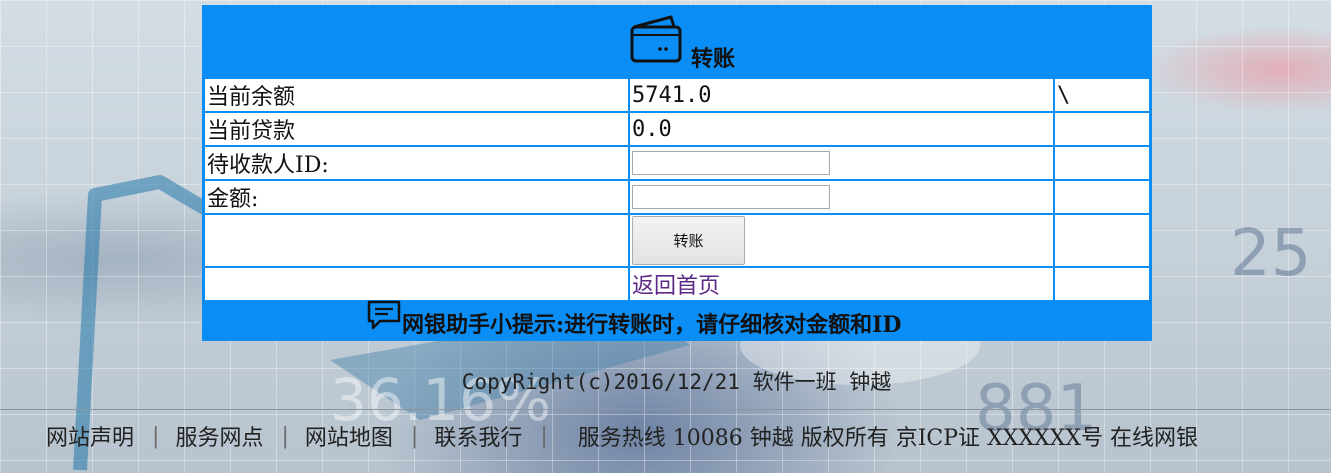 The height and width of the screenshot is (473, 1331). I want to click on footer-info-text: 服务热线 10086 钟越 版权所有 京ICP证 XXXXXX号 在线网银, so click(887, 438).